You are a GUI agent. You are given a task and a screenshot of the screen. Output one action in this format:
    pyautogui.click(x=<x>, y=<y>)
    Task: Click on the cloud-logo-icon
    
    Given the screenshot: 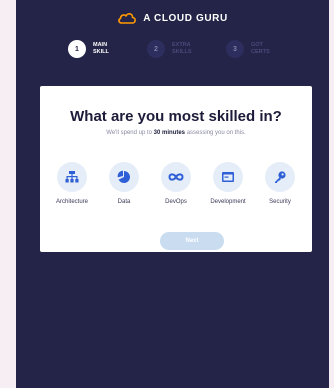 What is the action you would take?
    pyautogui.click(x=127, y=18)
    